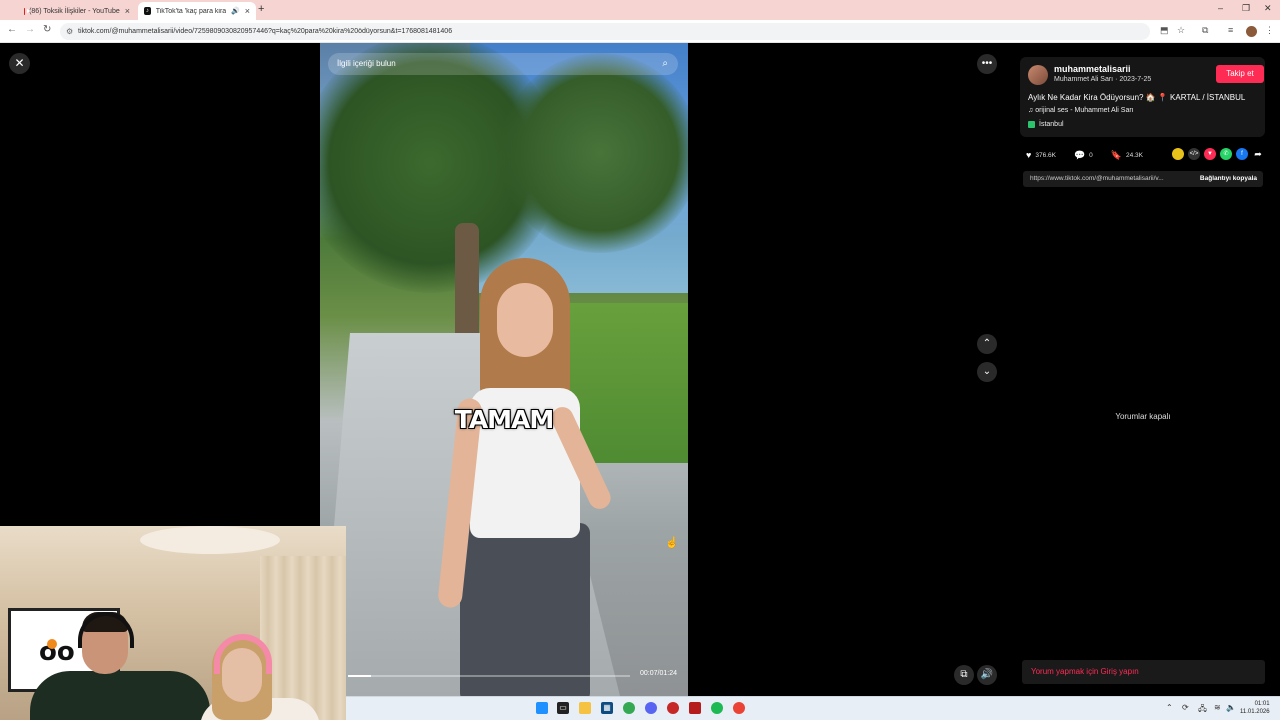  What do you see at coordinates (1258, 154) in the screenshot?
I see `share-arrow-icon: ➦` at bounding box center [1258, 154].